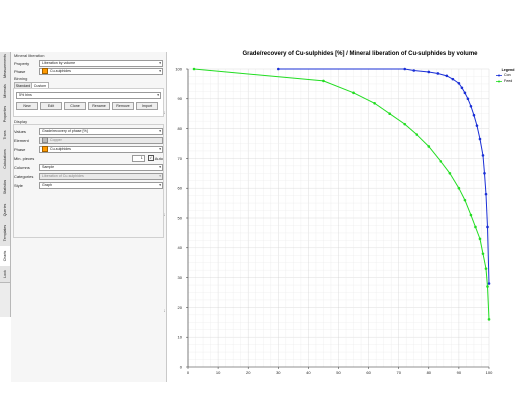 The height and width of the screenshot is (420, 520). I want to click on binning-label: Binning, so click(21, 78).